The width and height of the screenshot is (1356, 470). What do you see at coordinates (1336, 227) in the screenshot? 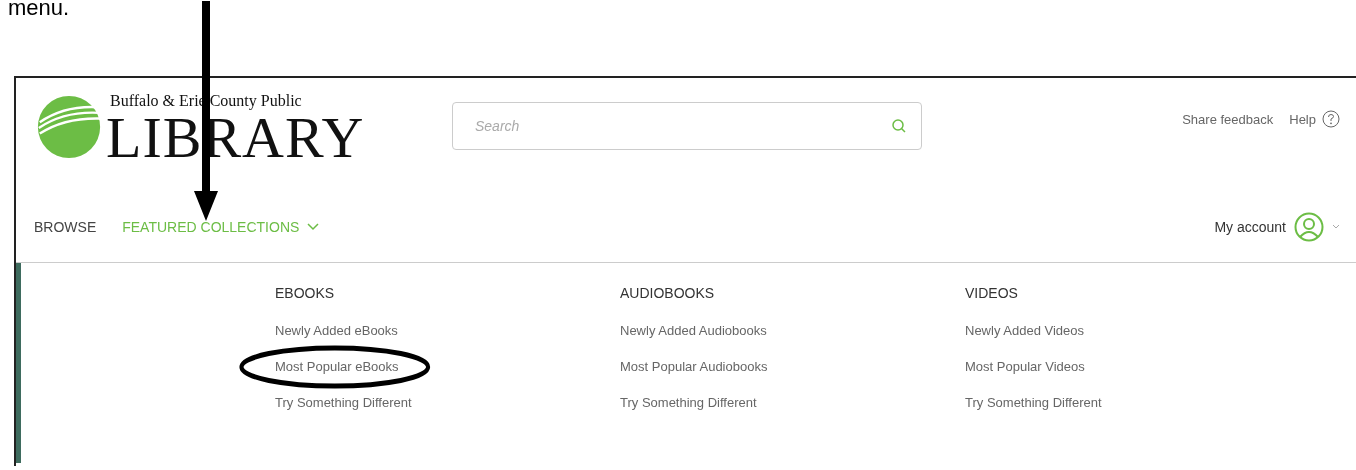
I see `caret-icon` at bounding box center [1336, 227].